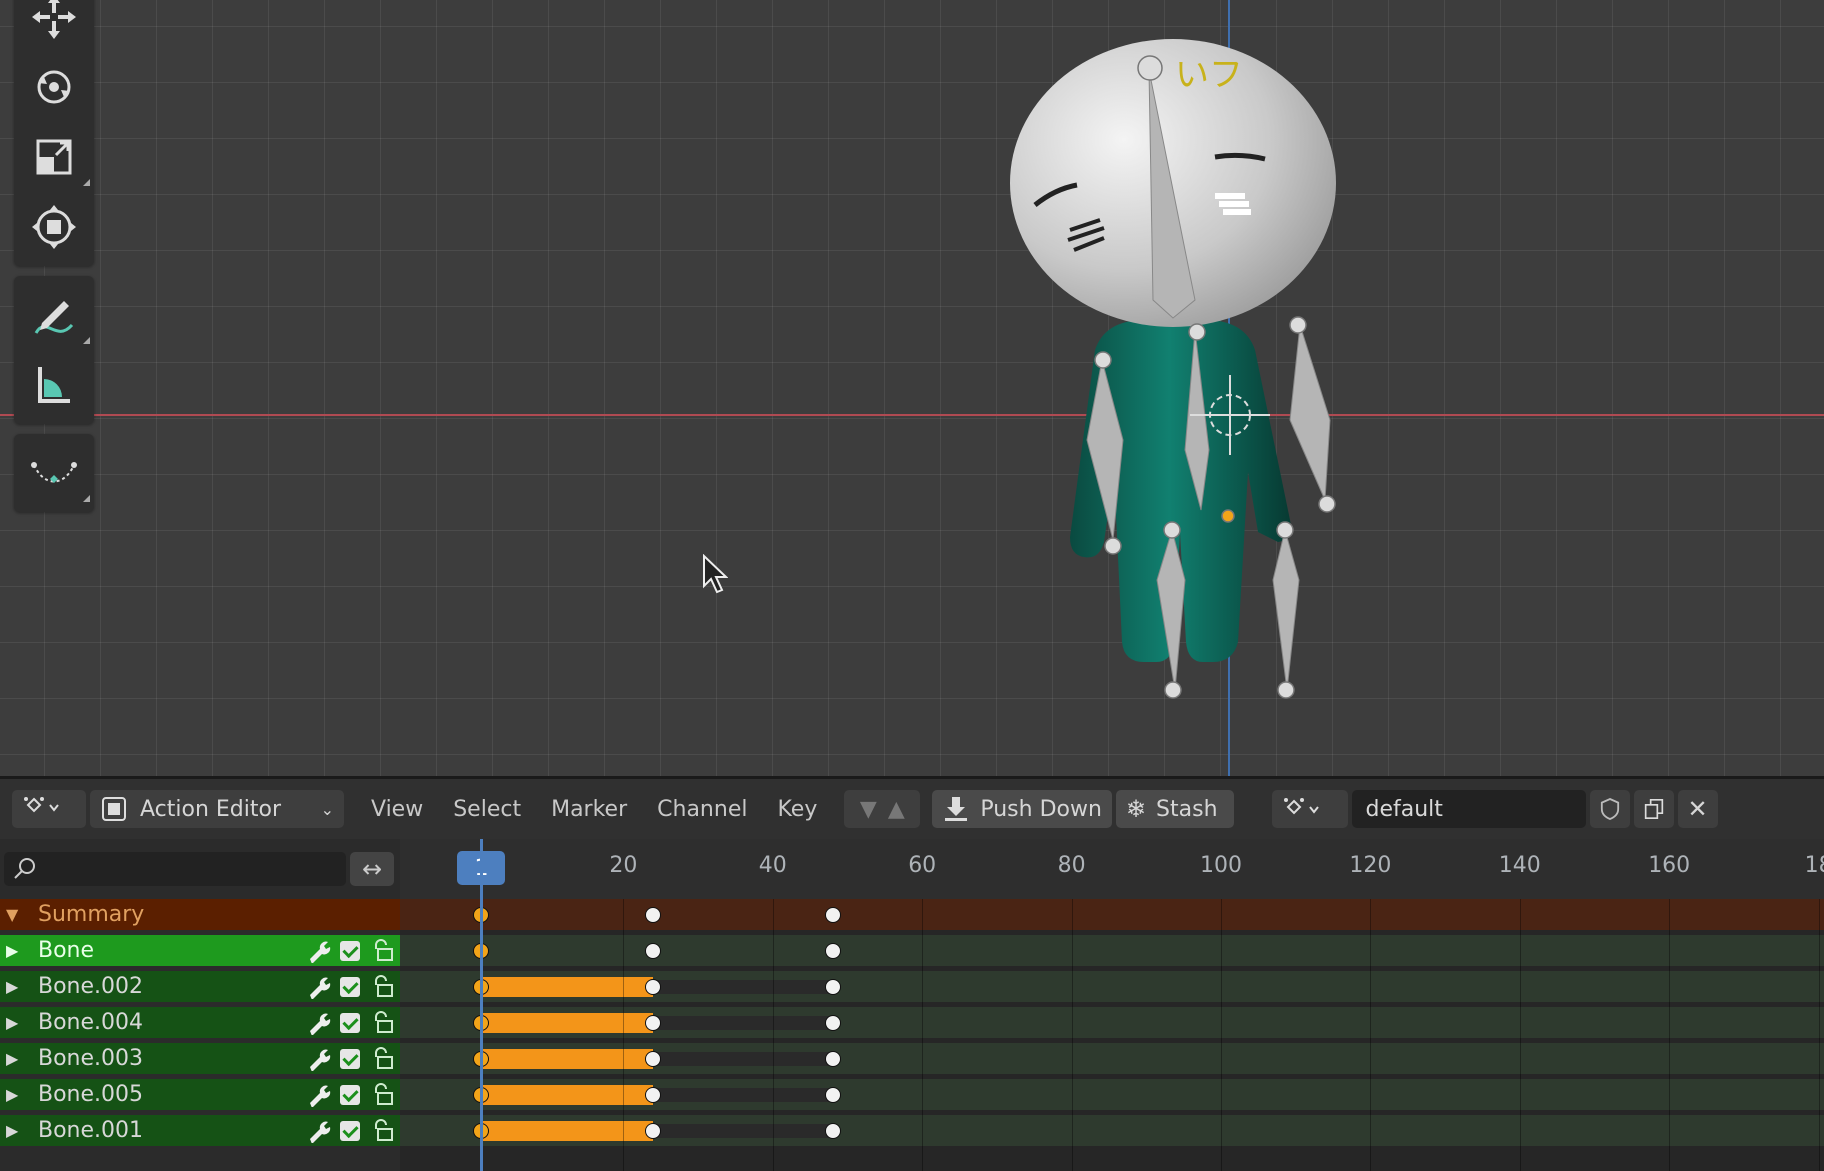  I want to click on layer-up-icon: ▲, so click(896, 809).